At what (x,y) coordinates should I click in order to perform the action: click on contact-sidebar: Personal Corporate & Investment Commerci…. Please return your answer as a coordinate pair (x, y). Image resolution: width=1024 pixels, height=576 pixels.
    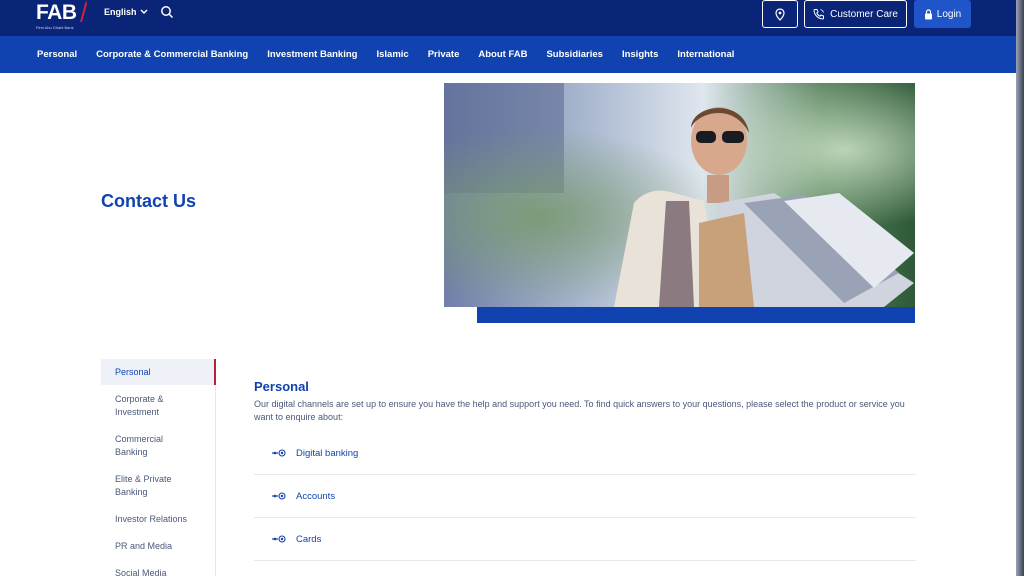
    Looking at the image, I should click on (158, 467).